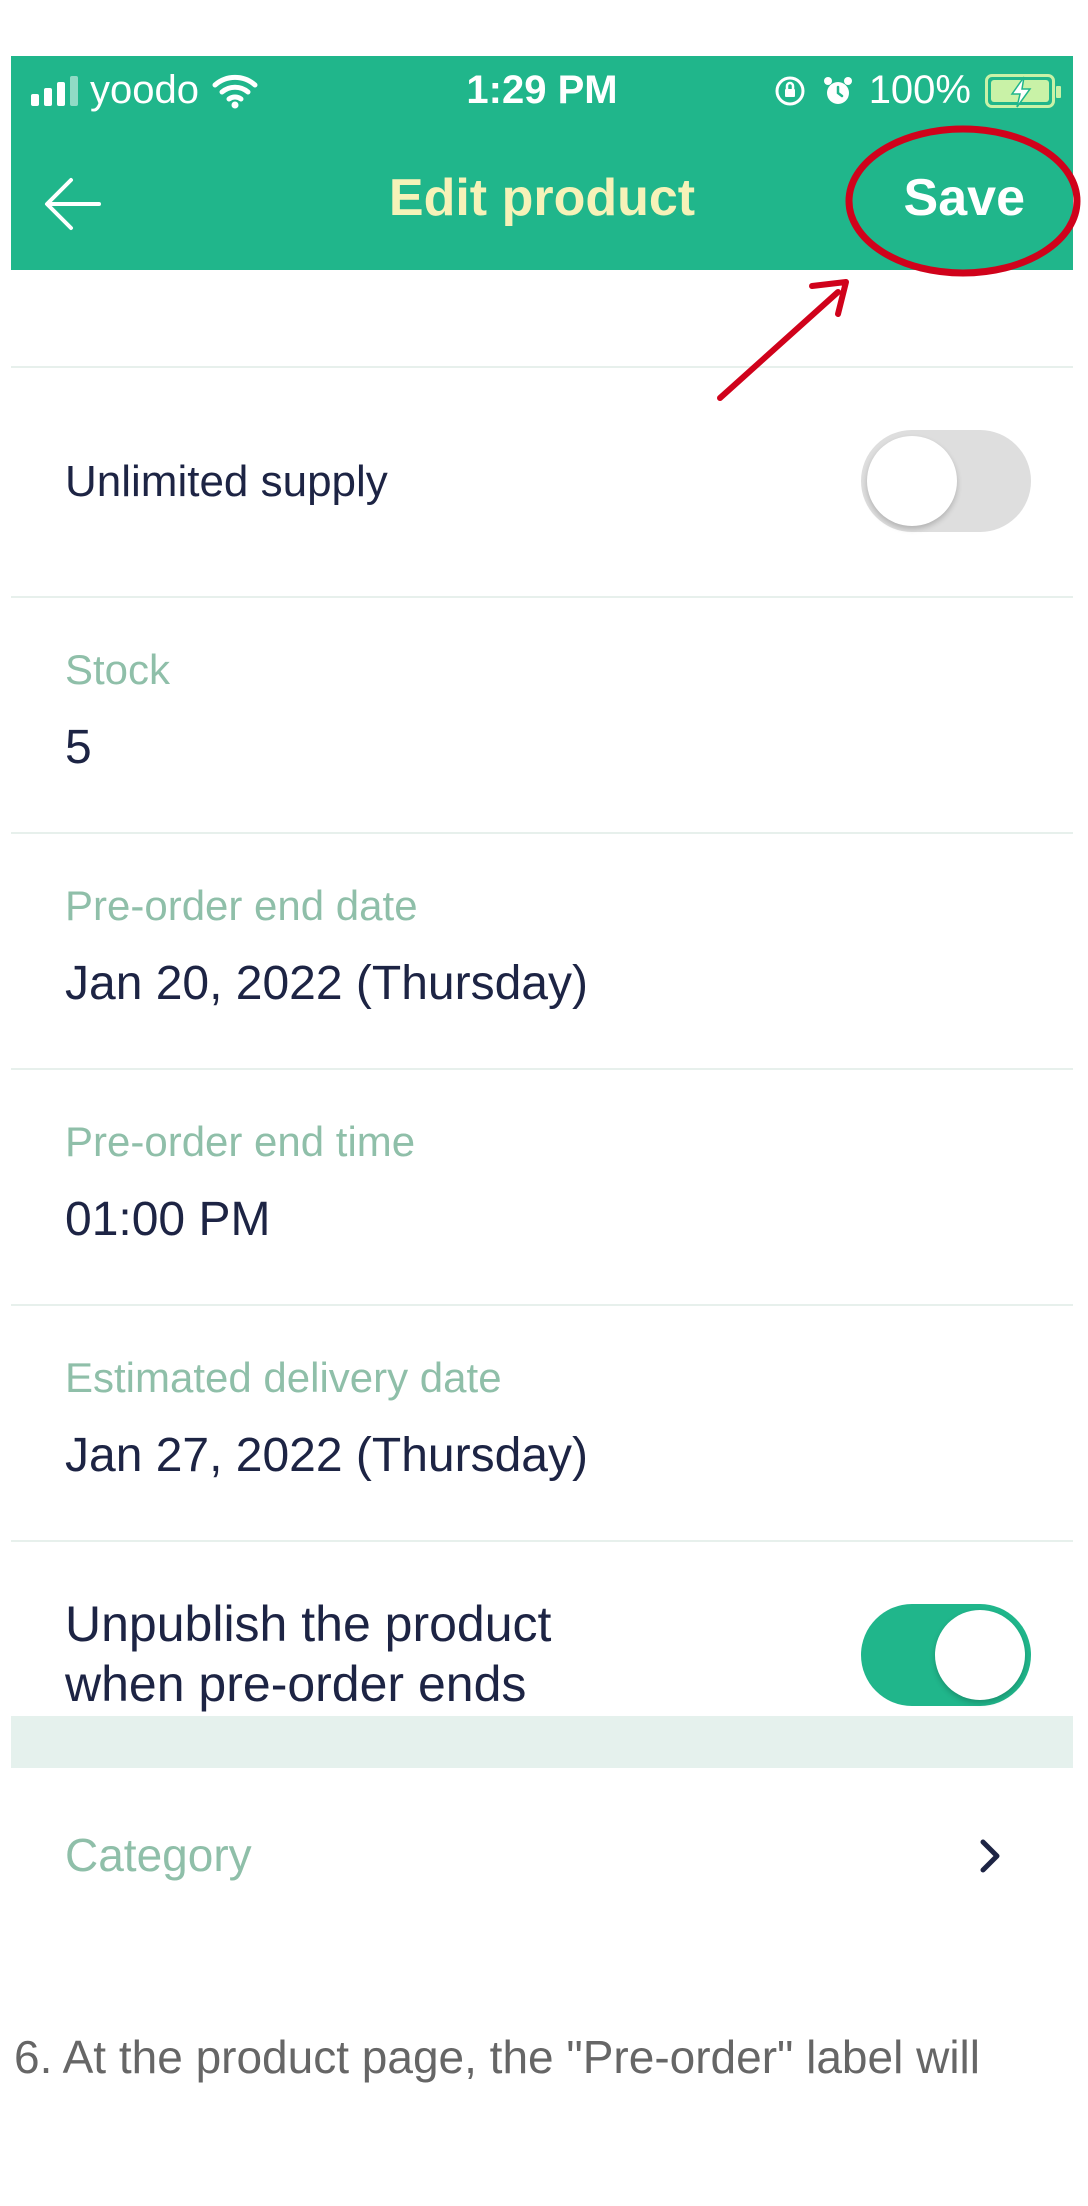  I want to click on row-preorder-end-time: Pre-order end time 01:00 PM, so click(542, 1188).